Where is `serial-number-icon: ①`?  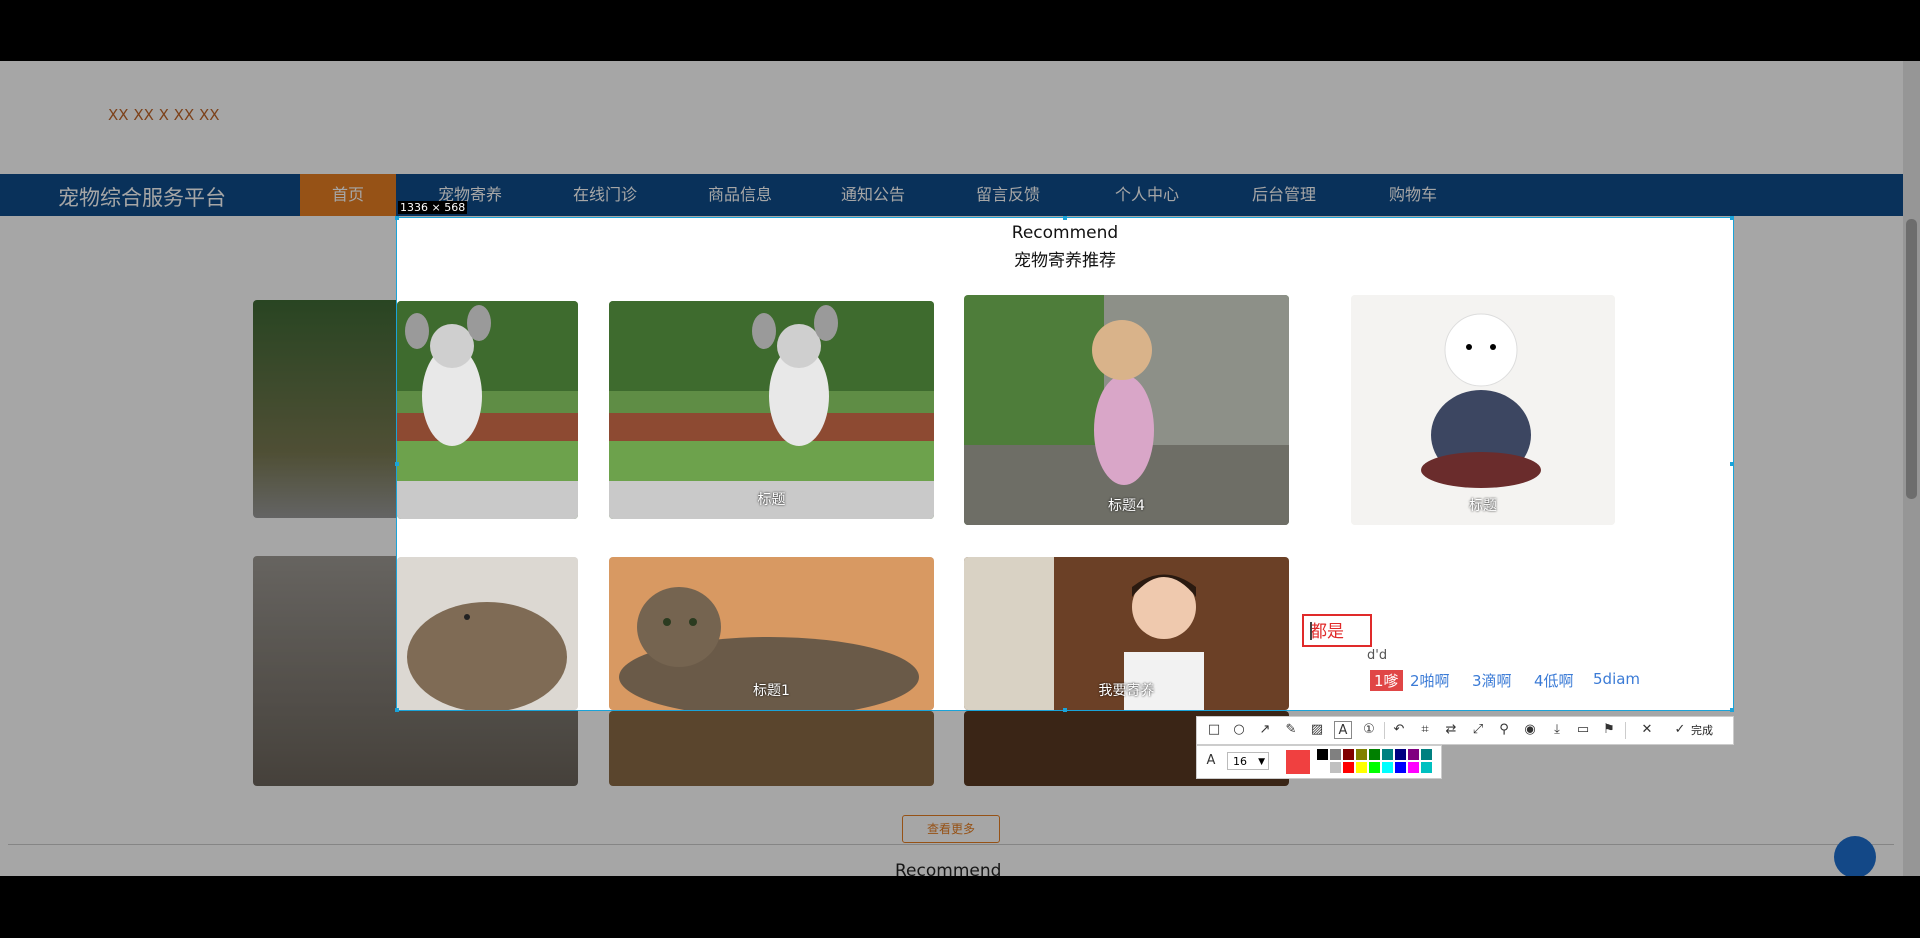 serial-number-icon: ① is located at coordinates (1369, 730).